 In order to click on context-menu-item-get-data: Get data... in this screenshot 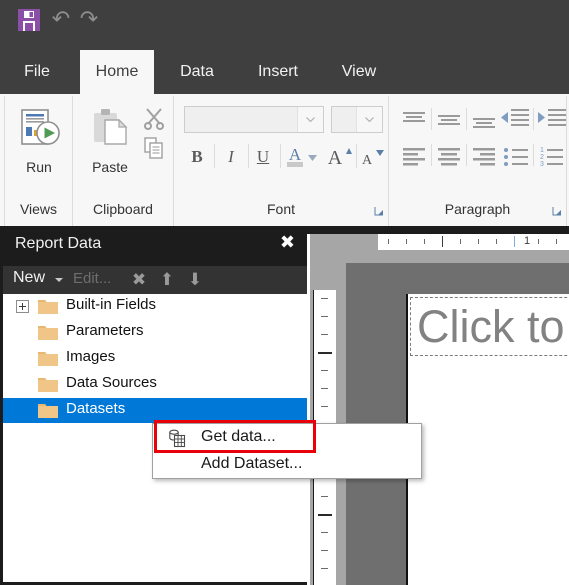, I will do `click(287, 438)`.